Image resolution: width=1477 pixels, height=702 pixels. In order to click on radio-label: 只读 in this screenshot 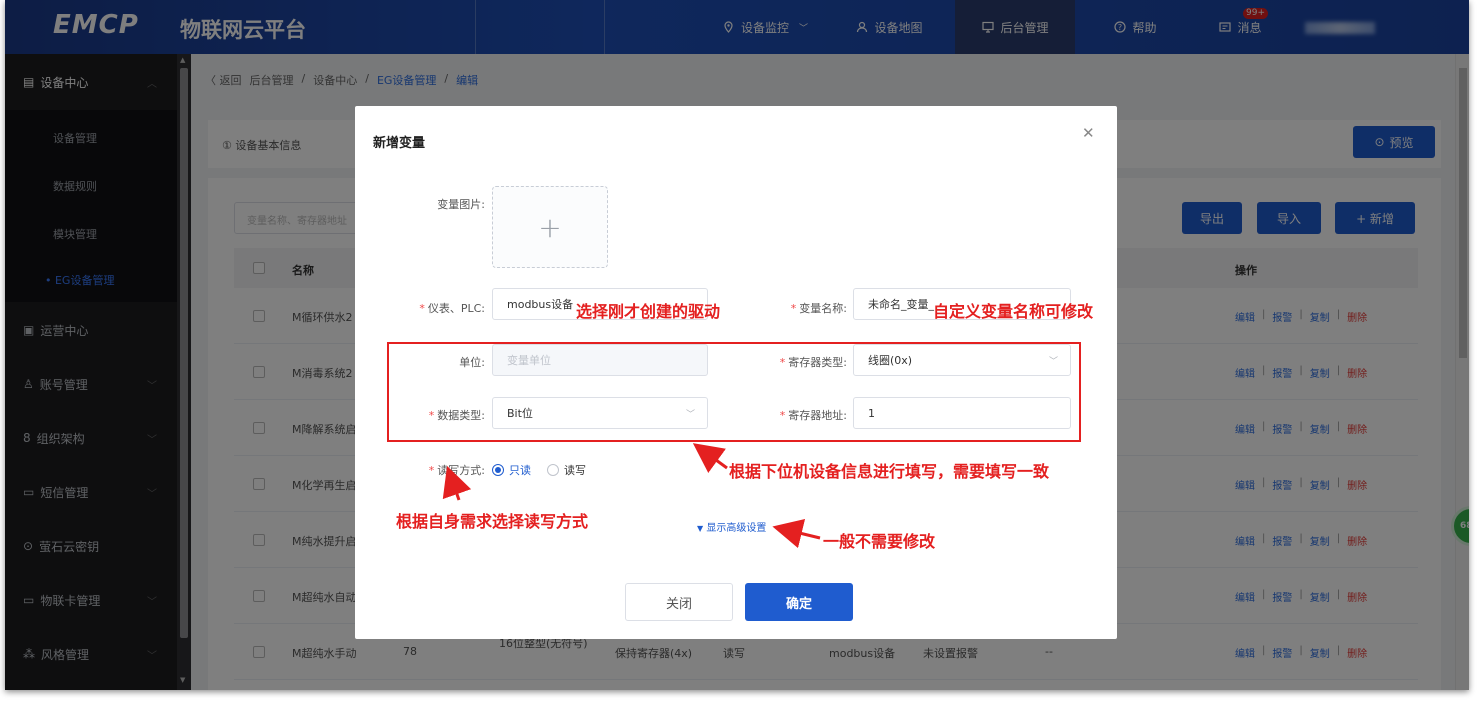, I will do `click(520, 470)`.